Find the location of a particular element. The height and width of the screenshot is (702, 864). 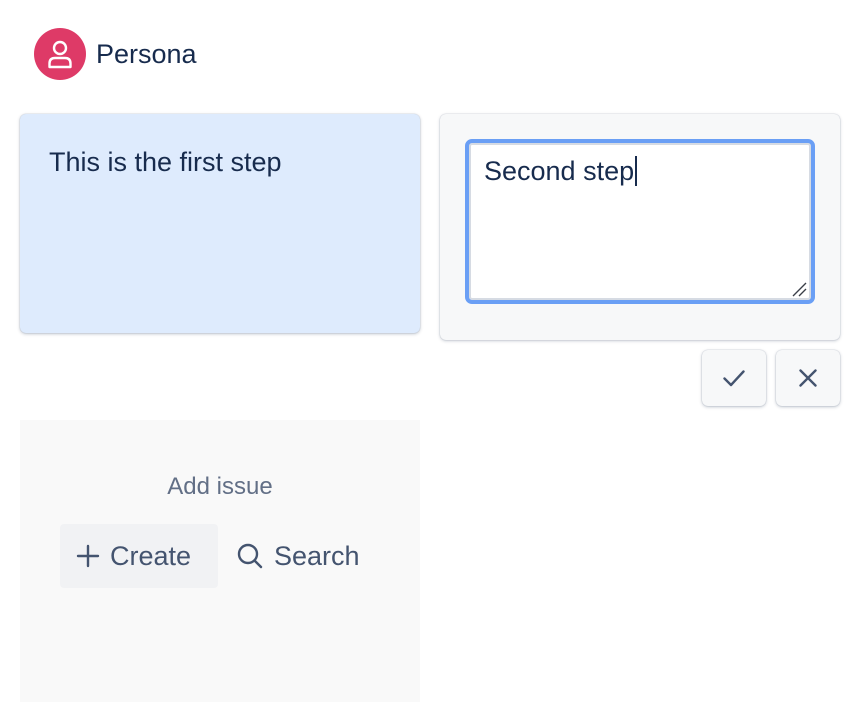

create-button: Create is located at coordinates (139, 556).